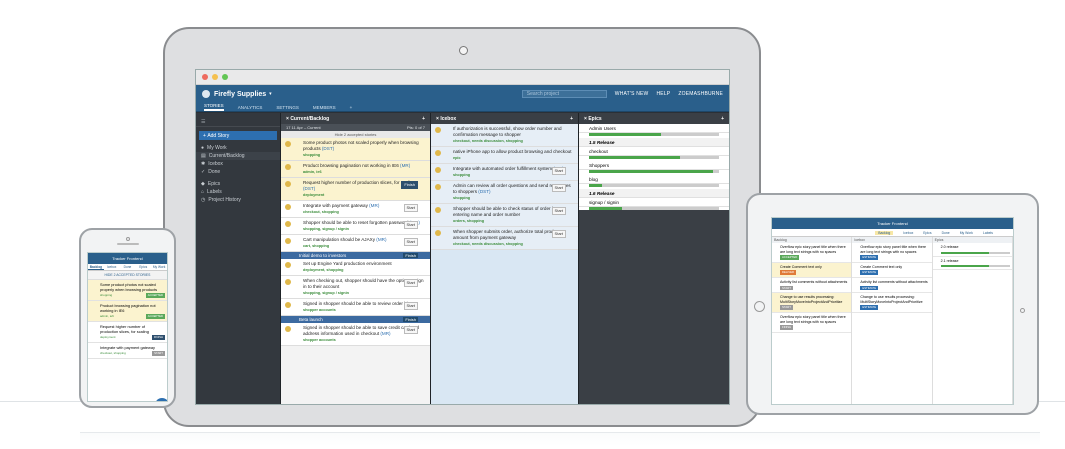 This screenshot has width=1065, height=449. Describe the element at coordinates (654, 179) in the screenshot. I see `epic-row: blog` at that location.